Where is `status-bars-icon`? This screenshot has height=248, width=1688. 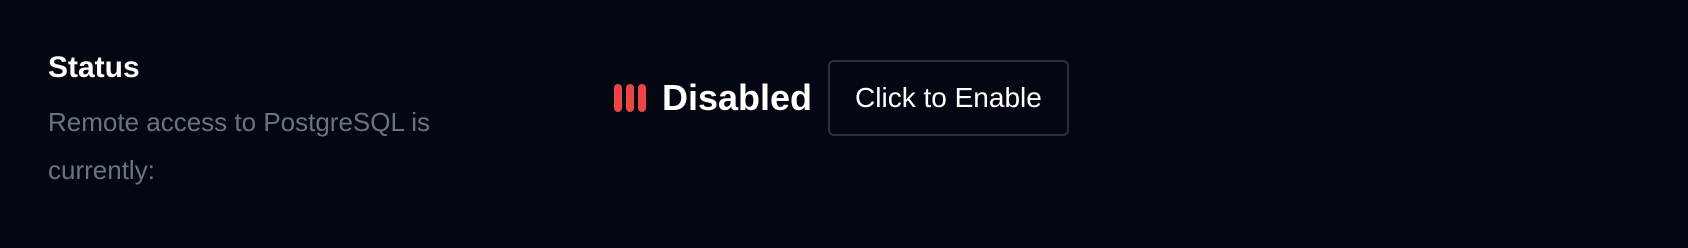
status-bars-icon is located at coordinates (630, 98).